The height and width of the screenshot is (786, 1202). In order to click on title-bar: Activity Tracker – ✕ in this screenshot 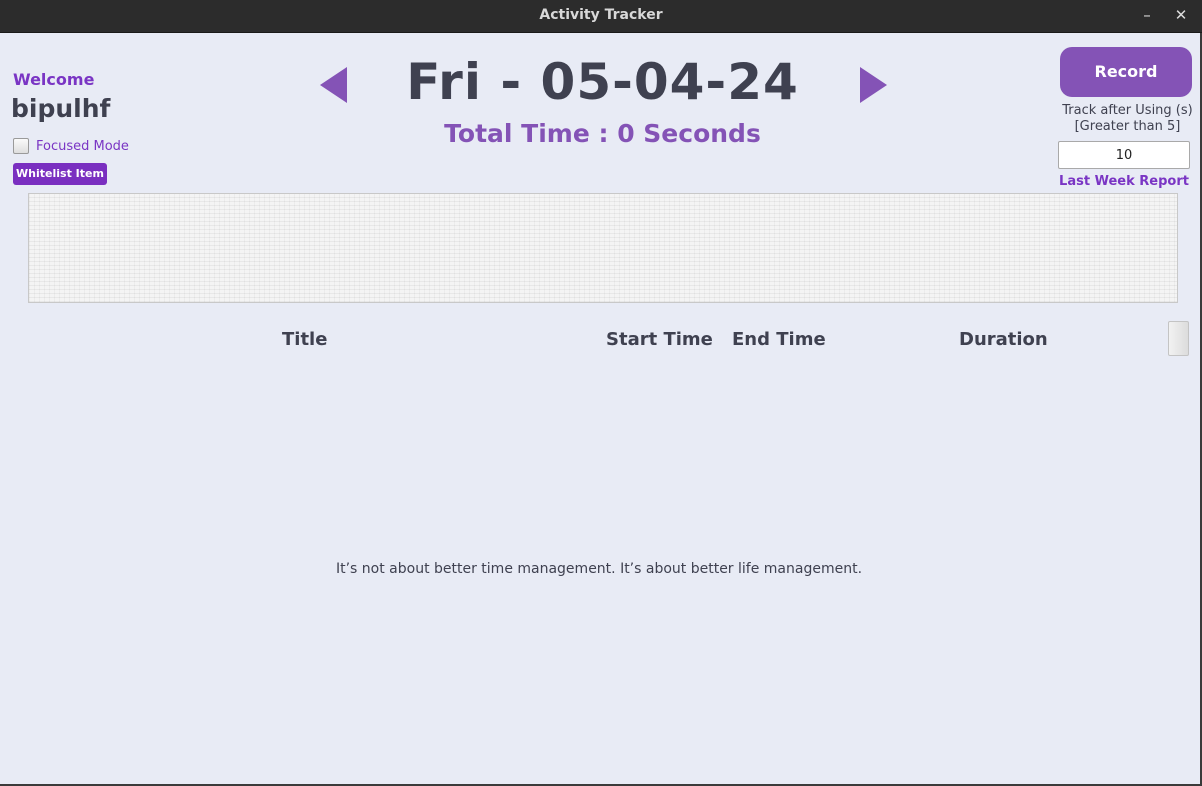, I will do `click(601, 16)`.